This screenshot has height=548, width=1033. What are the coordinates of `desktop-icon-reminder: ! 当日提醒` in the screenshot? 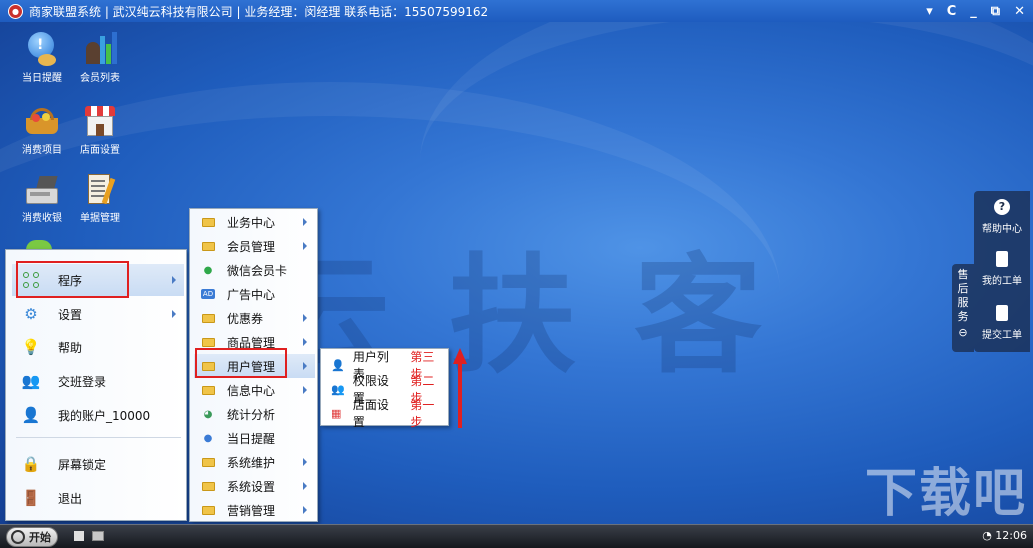 It's located at (42, 58).